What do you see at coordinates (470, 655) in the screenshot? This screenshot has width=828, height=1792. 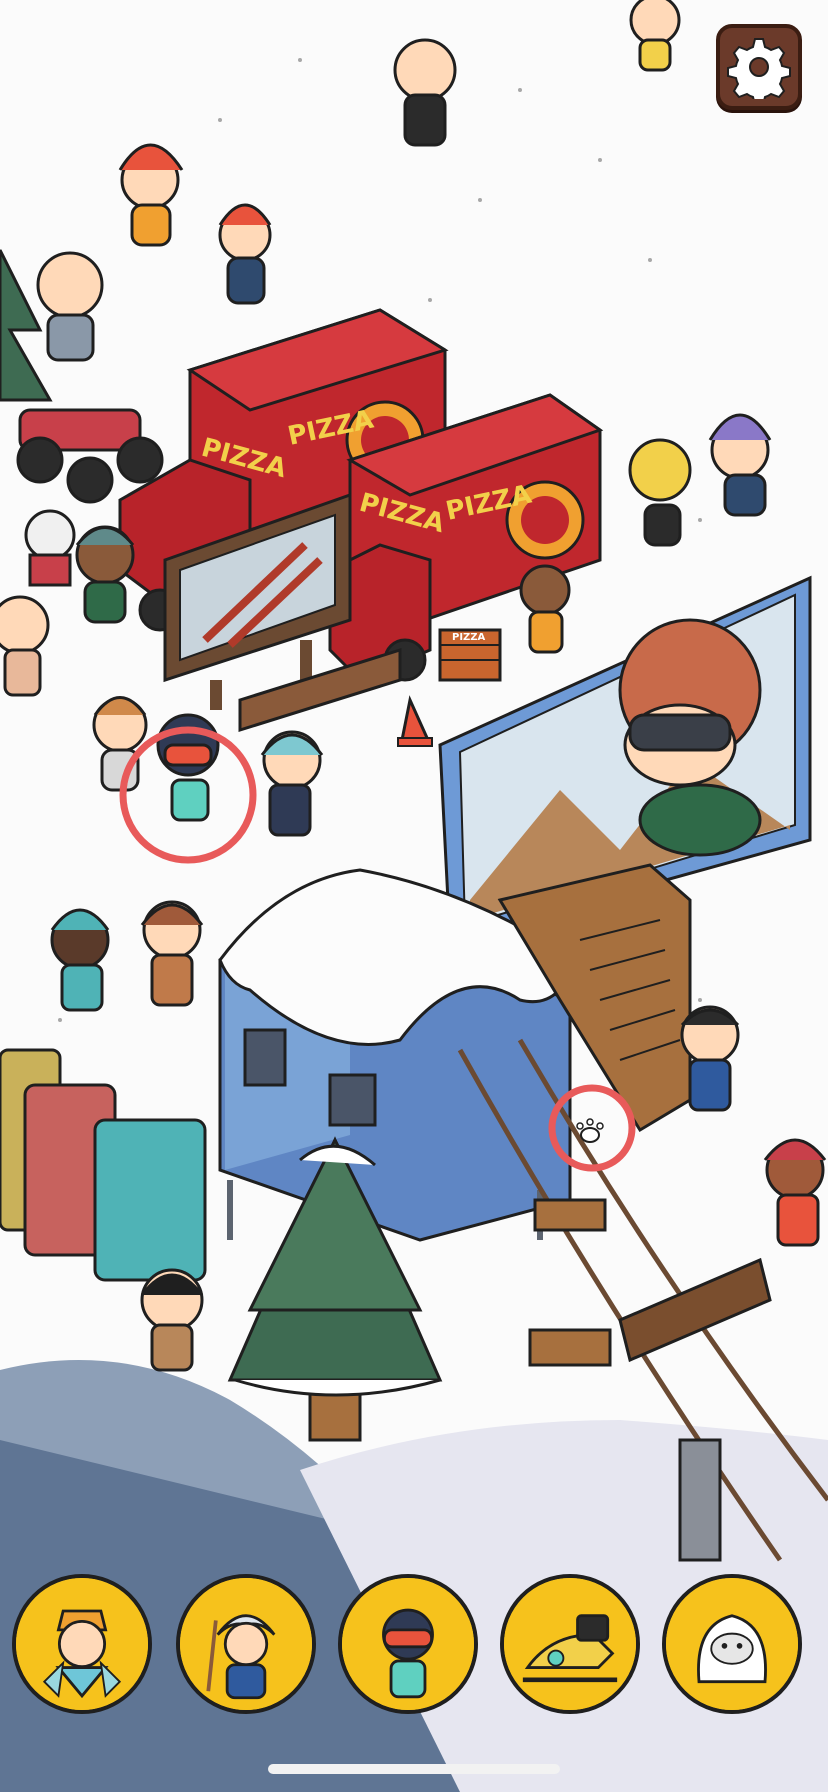 I see `pizza-boxes: PIZZA` at bounding box center [470, 655].